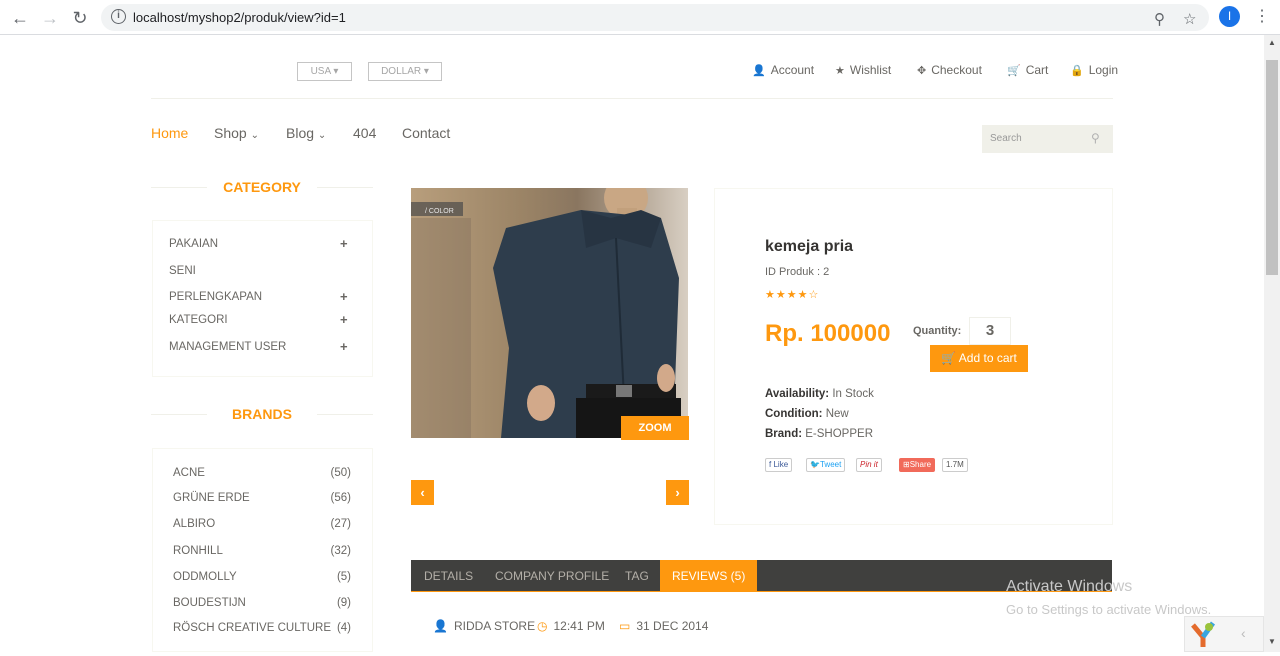  Describe the element at coordinates (306, 133) in the screenshot. I see `nav-blog: Blog ⌄` at that location.